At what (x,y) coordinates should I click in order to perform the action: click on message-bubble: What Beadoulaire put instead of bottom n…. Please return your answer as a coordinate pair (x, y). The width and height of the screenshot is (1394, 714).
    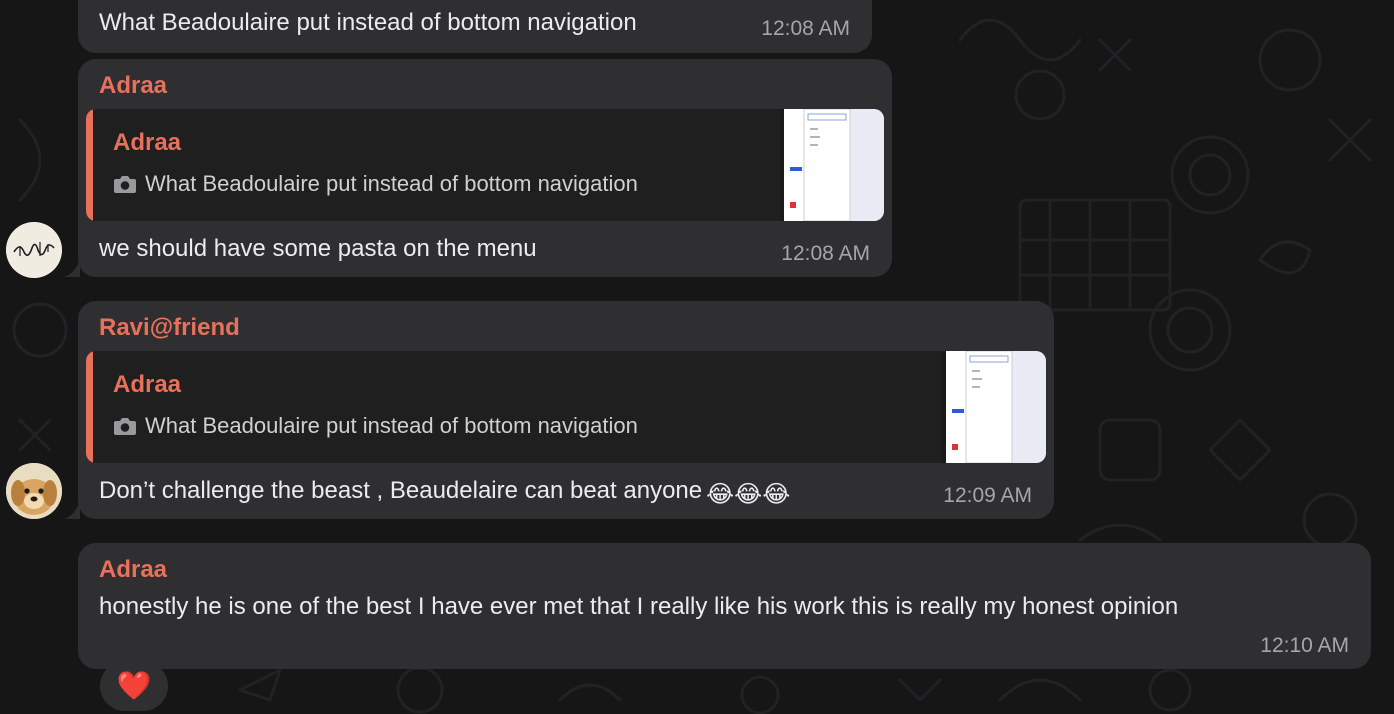
    Looking at the image, I should click on (475, 26).